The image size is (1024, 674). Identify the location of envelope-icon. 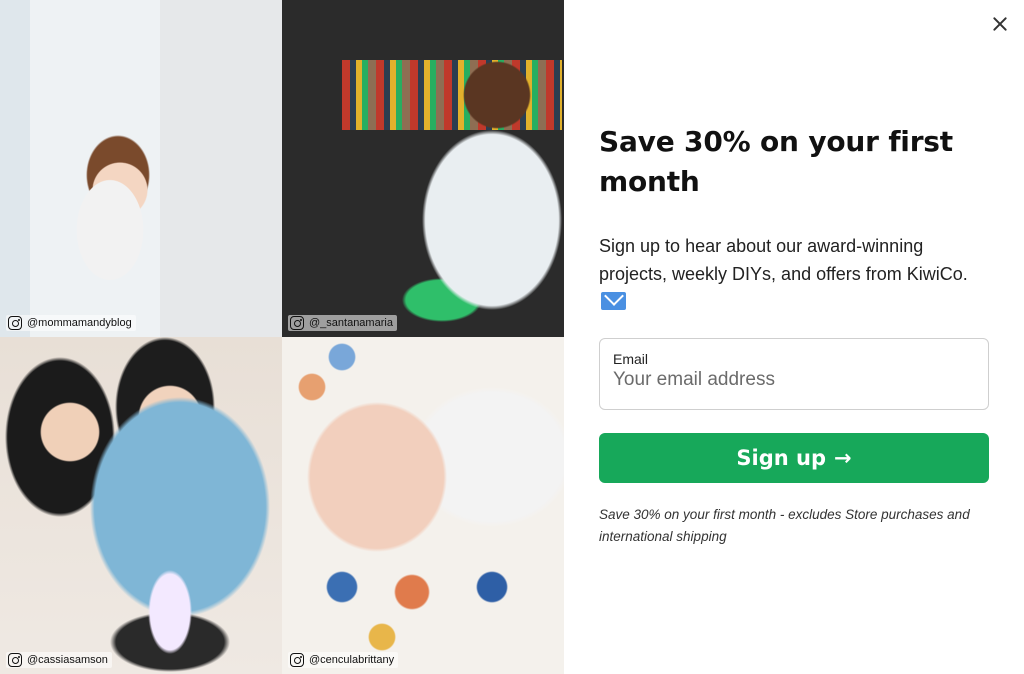
(613, 301).